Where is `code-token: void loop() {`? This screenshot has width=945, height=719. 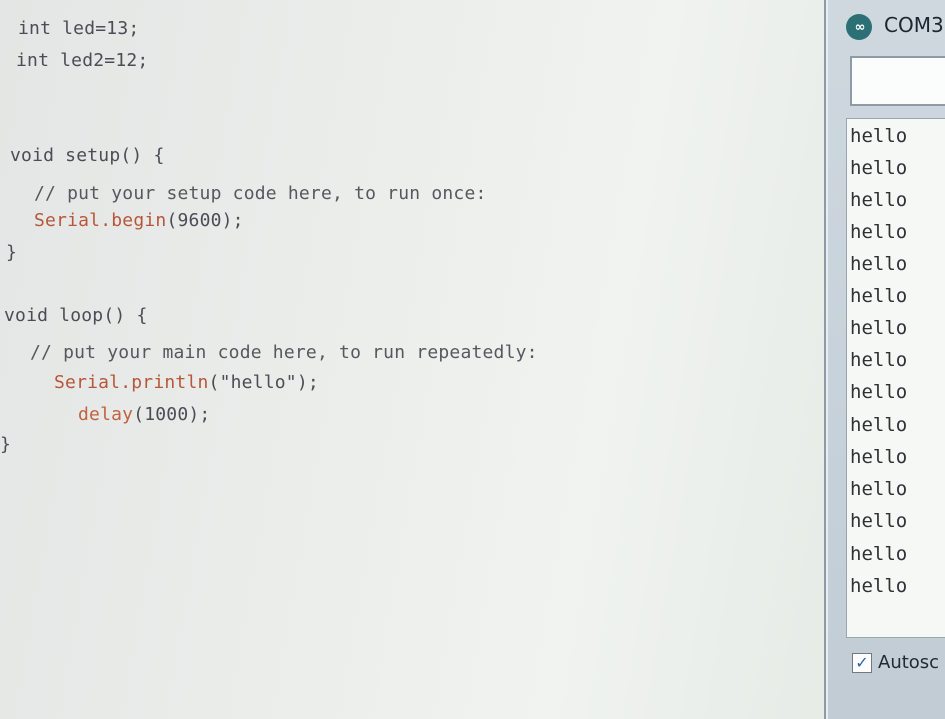
code-token: void loop() { is located at coordinates (76, 315).